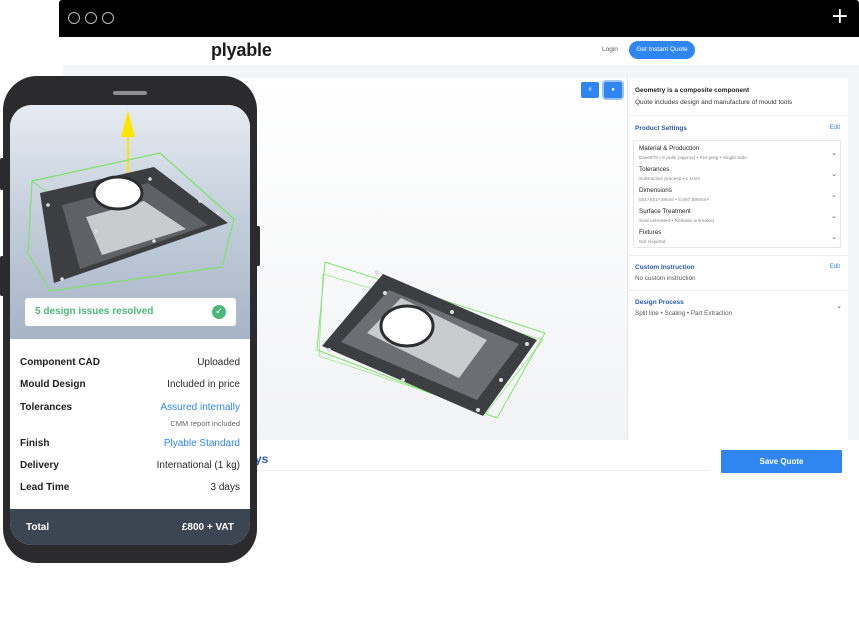 Image resolution: width=859 pixels, height=635 pixels. What do you see at coordinates (557, 456) in the screenshot?
I see `quote-footer: ys Save Quote` at bounding box center [557, 456].